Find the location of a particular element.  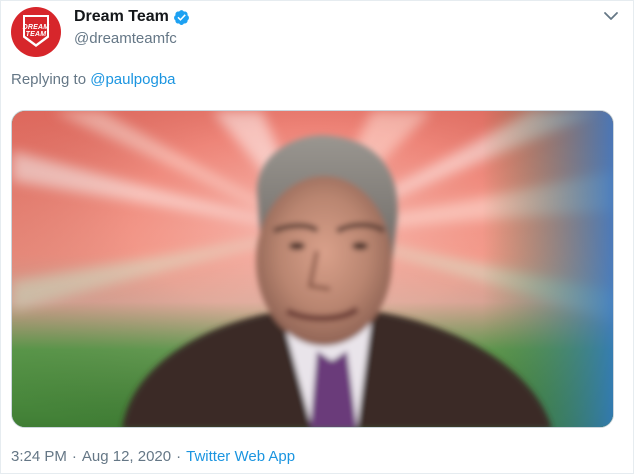

tweet-time: 3:24 PM is located at coordinates (39, 456).